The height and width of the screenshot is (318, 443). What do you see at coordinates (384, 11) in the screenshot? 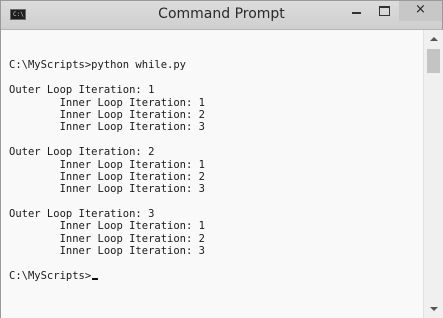
I see `maximize-button` at bounding box center [384, 11].